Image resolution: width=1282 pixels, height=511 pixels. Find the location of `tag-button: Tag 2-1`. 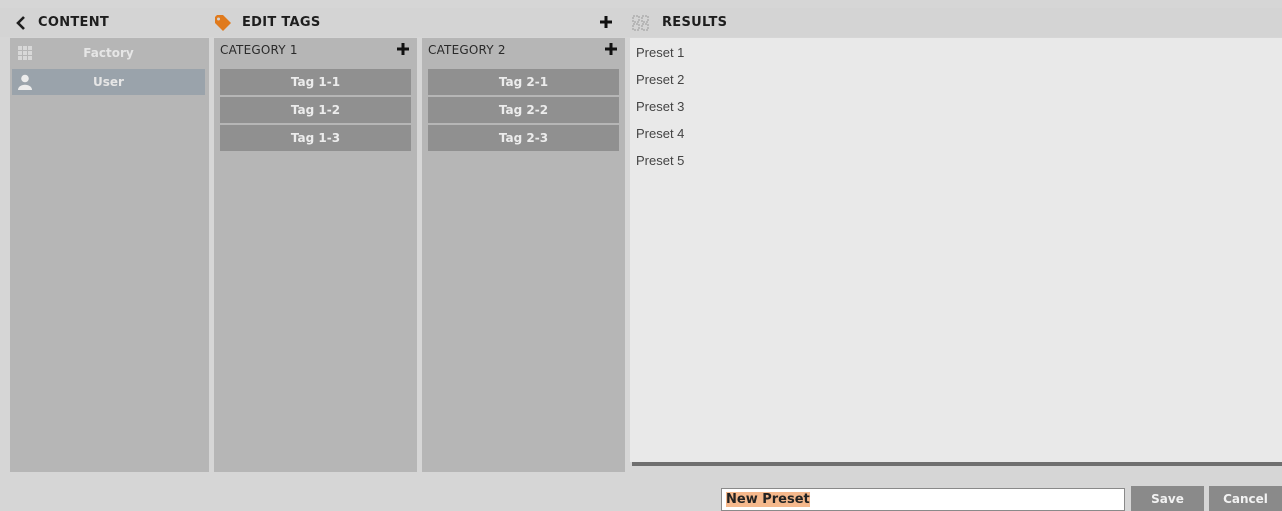

tag-button: Tag 2-1 is located at coordinates (523, 82).